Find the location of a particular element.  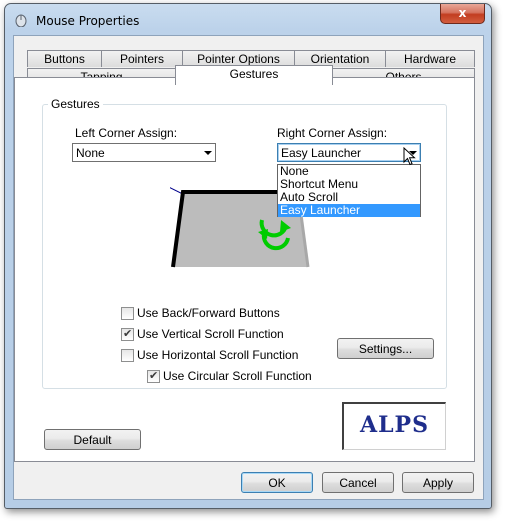

close-button: x is located at coordinates (462, 14).